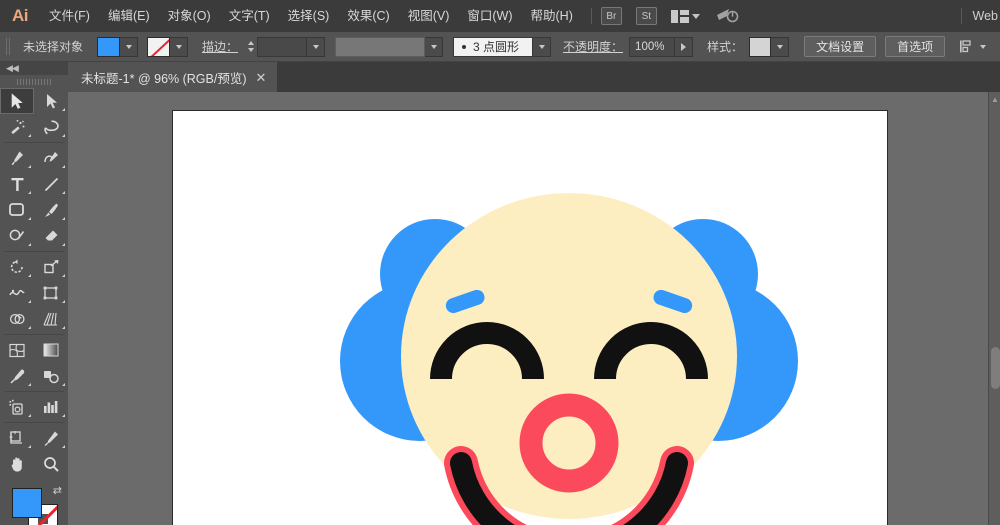 The height and width of the screenshot is (525, 1000). Describe the element at coordinates (17, 236) in the screenshot. I see `shaper-tool` at that location.